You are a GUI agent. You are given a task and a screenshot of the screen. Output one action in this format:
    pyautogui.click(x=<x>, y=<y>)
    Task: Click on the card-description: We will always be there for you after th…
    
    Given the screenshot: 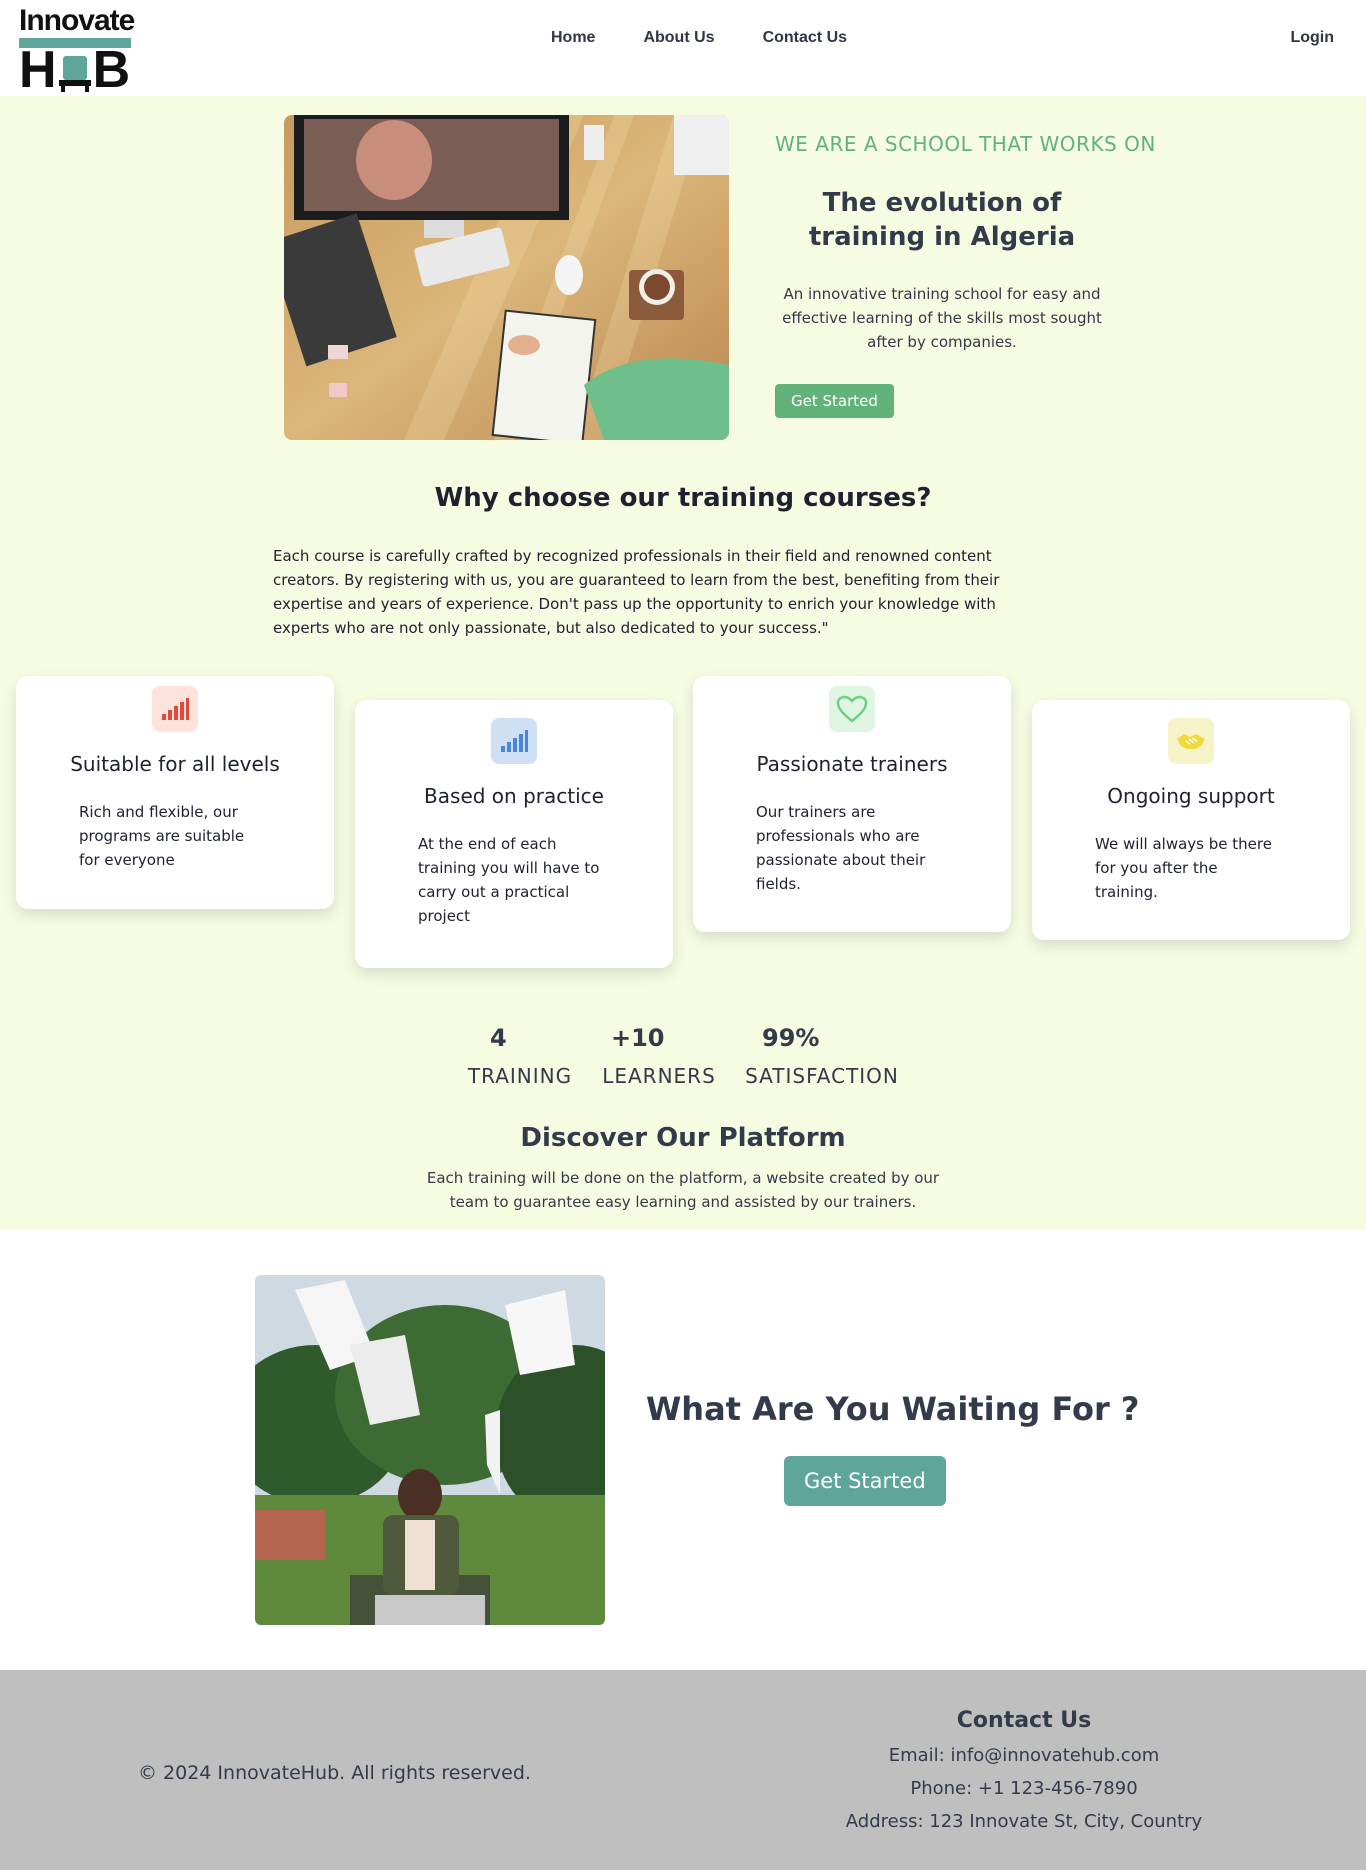 What is the action you would take?
    pyautogui.click(x=1183, y=868)
    